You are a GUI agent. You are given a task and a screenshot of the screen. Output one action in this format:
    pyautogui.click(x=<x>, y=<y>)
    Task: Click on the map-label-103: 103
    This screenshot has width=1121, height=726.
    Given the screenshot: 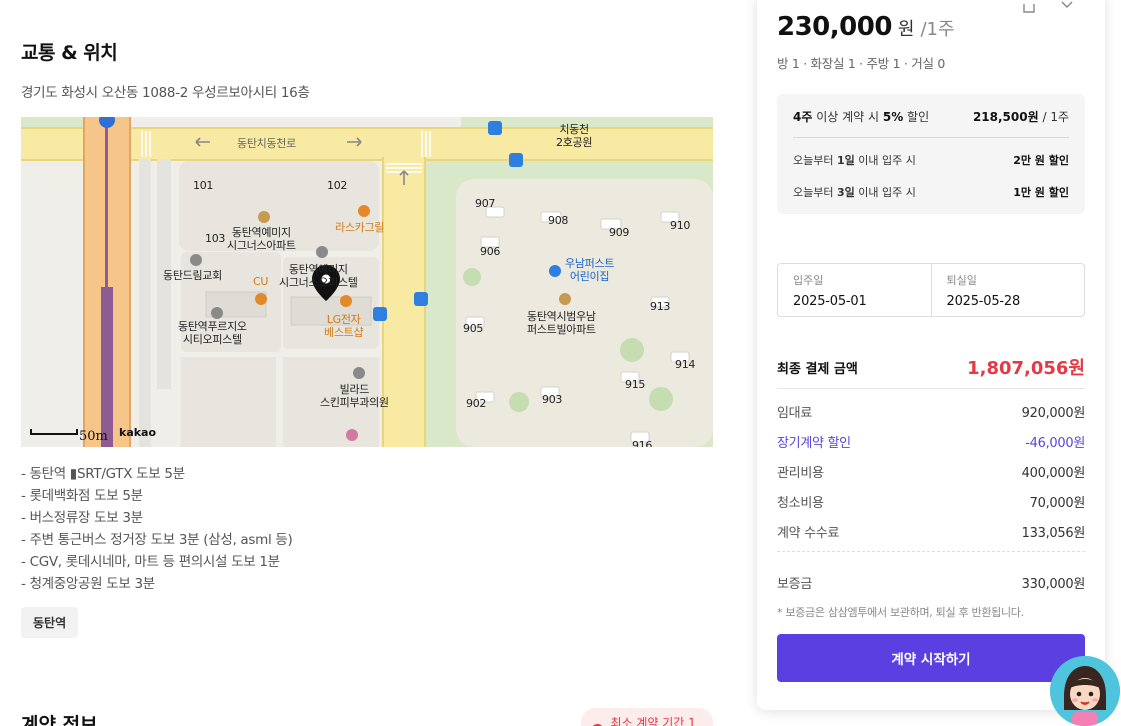 What is the action you would take?
    pyautogui.click(x=215, y=238)
    